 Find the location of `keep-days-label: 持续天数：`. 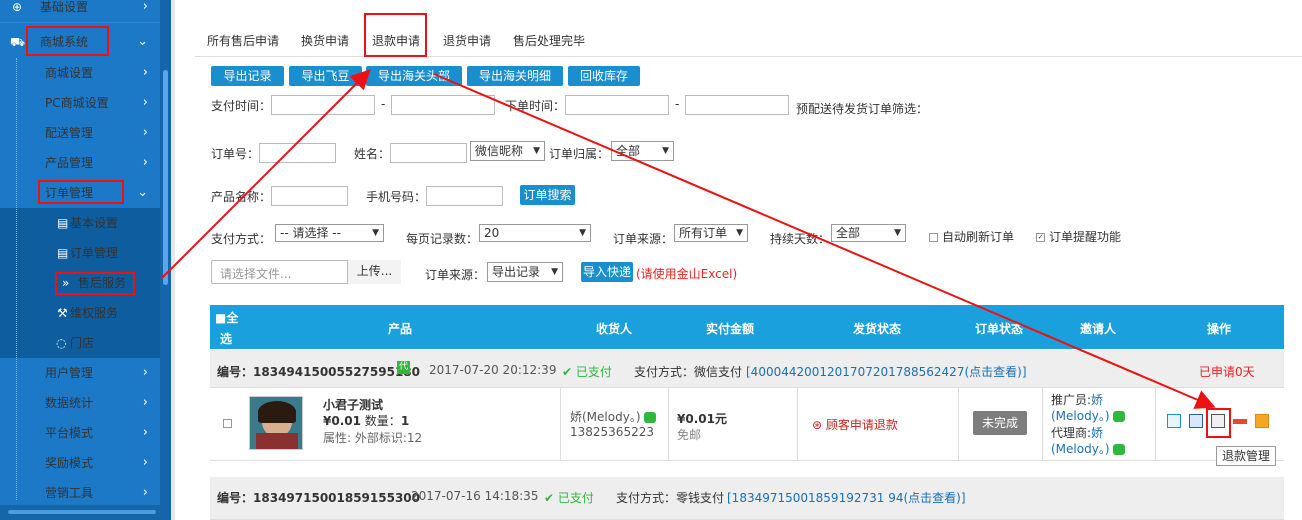

keep-days-label: 持续天数： is located at coordinates (800, 239).